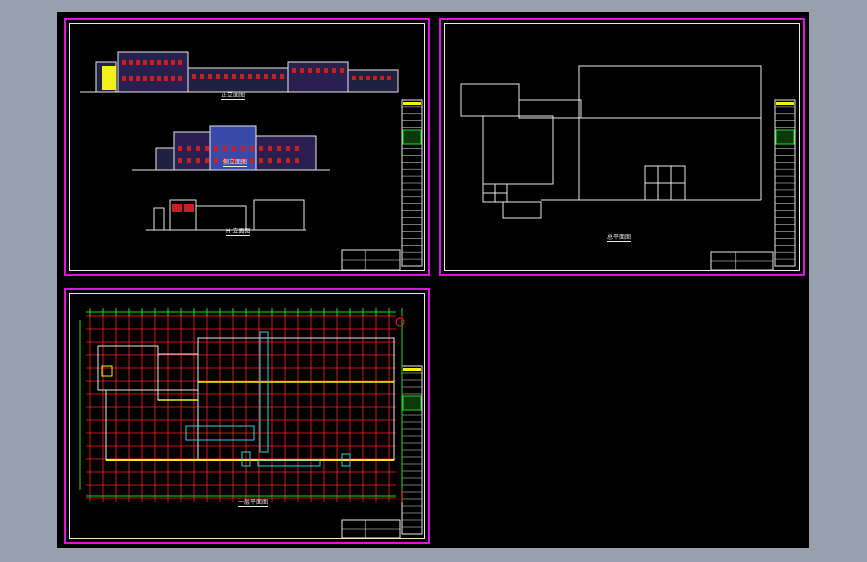 This screenshot has width=867, height=562. I want to click on elevation-label-front: 正立面图, so click(233, 96).